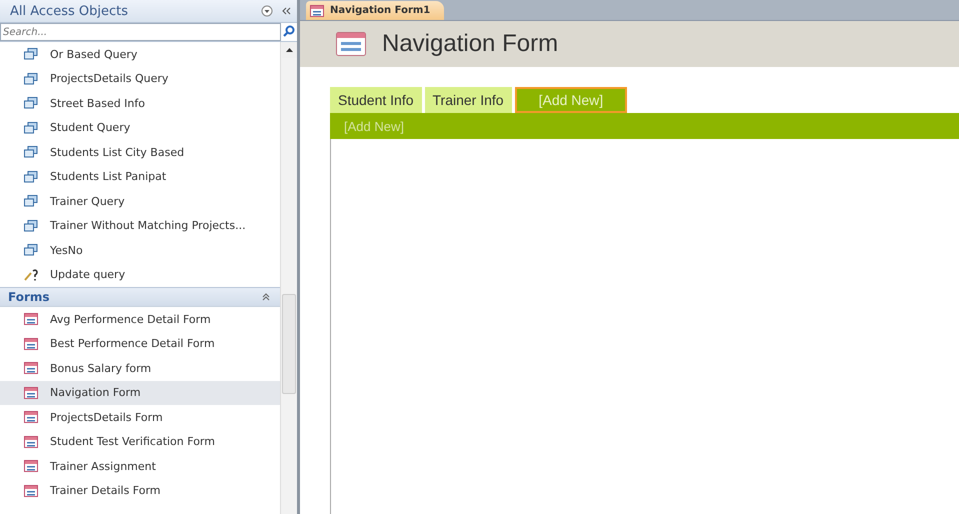 This screenshot has width=959, height=514. What do you see at coordinates (140, 176) in the screenshot?
I see `nav-item: Students List Panipat` at bounding box center [140, 176].